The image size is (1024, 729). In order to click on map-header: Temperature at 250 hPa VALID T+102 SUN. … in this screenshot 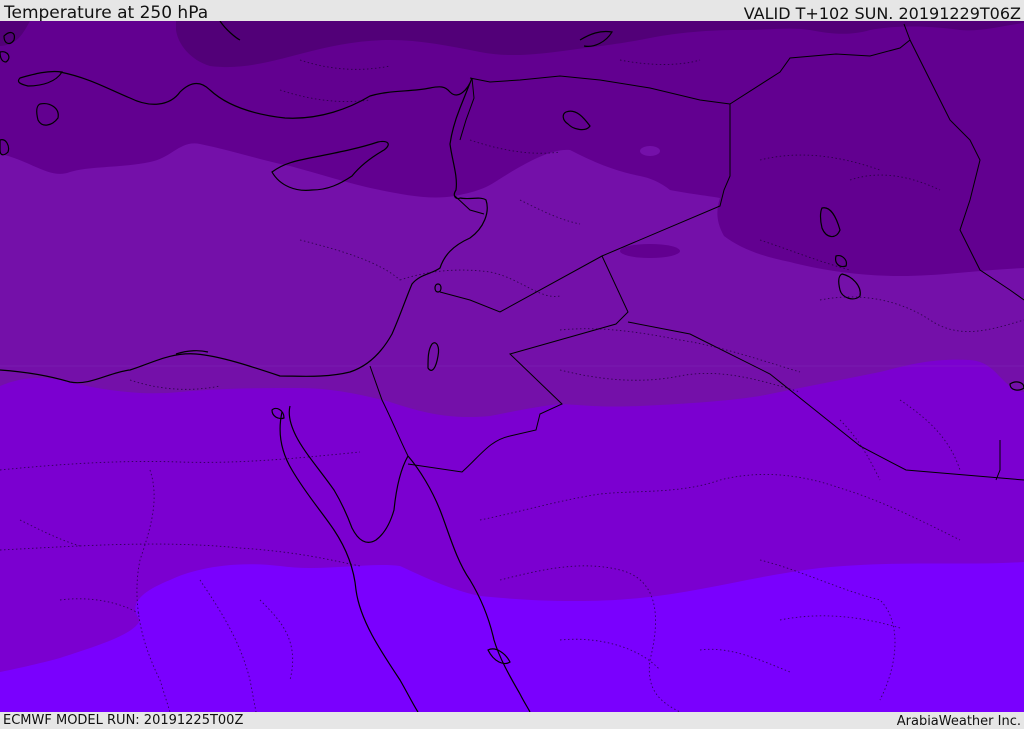, I will do `click(512, 11)`.